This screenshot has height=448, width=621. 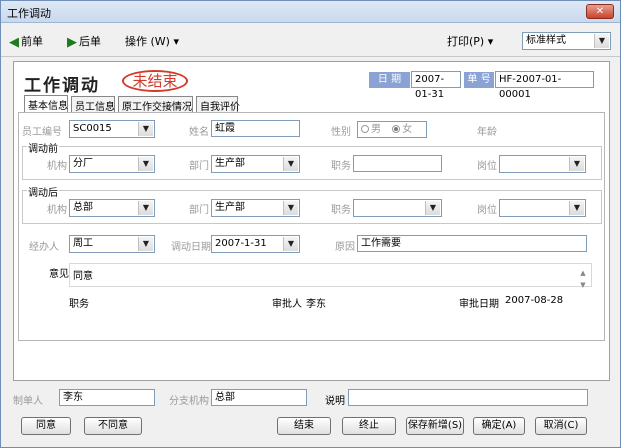 I want to click on gender-group: 男 女, so click(x=392, y=129).